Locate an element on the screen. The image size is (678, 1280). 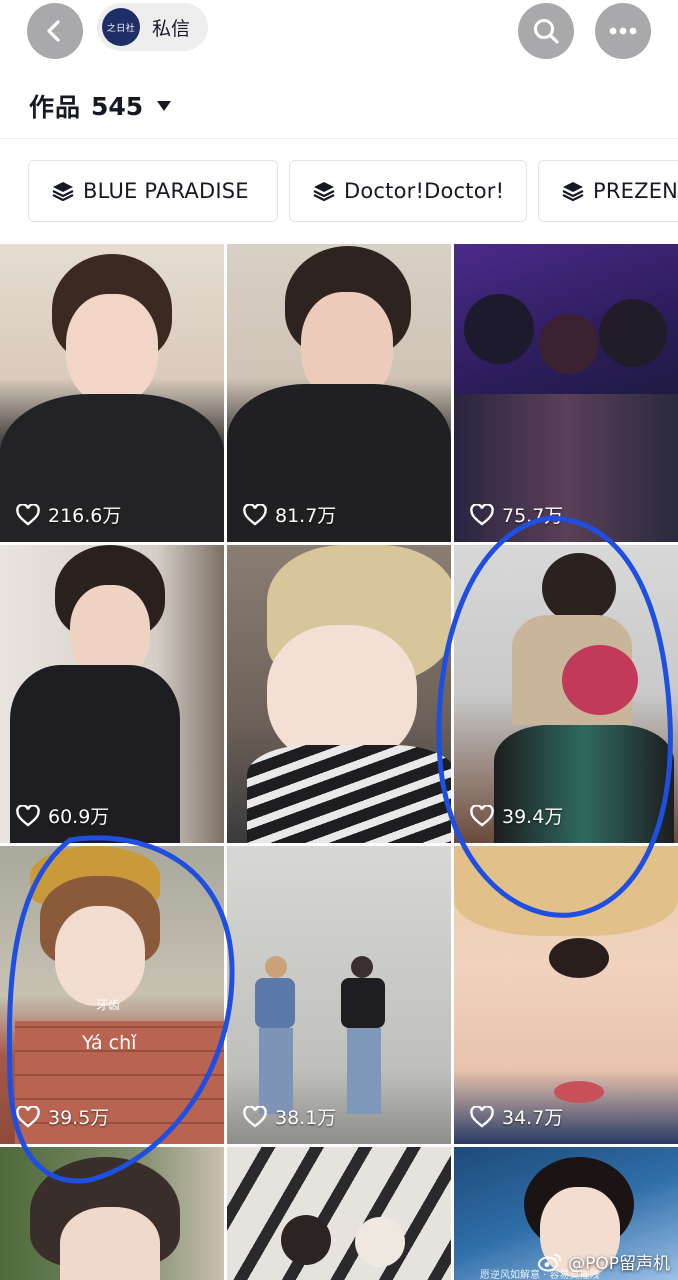
eye-shape is located at coordinates (579, 958).